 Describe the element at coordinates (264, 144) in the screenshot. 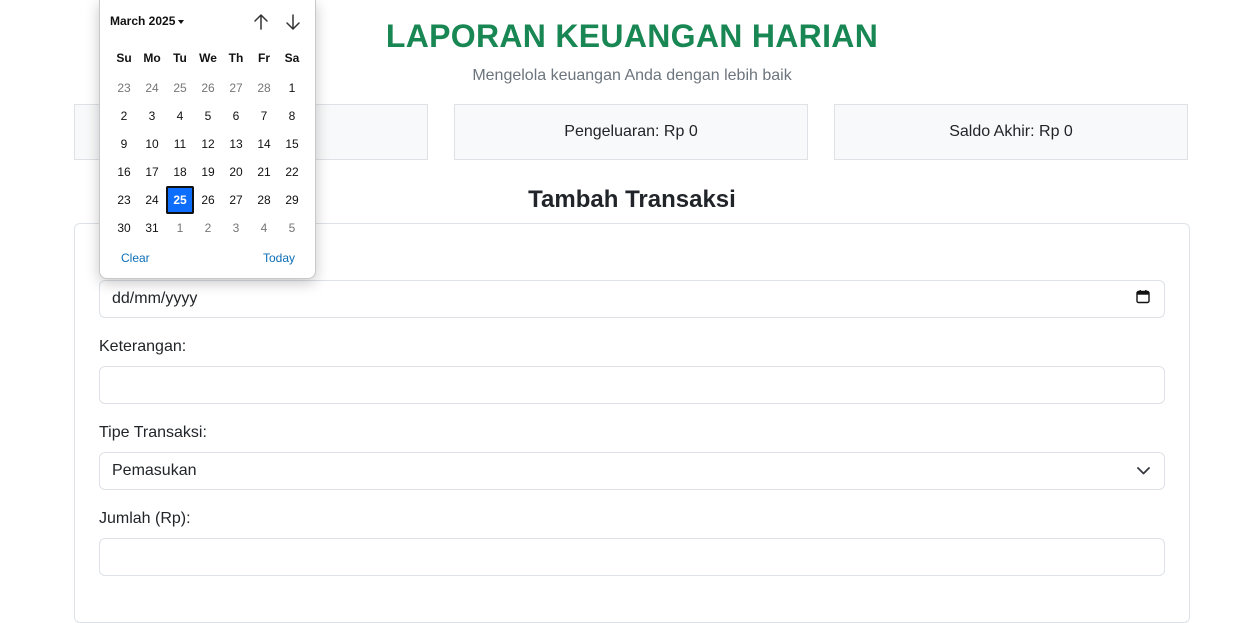

I see `calendar-day: 14` at that location.